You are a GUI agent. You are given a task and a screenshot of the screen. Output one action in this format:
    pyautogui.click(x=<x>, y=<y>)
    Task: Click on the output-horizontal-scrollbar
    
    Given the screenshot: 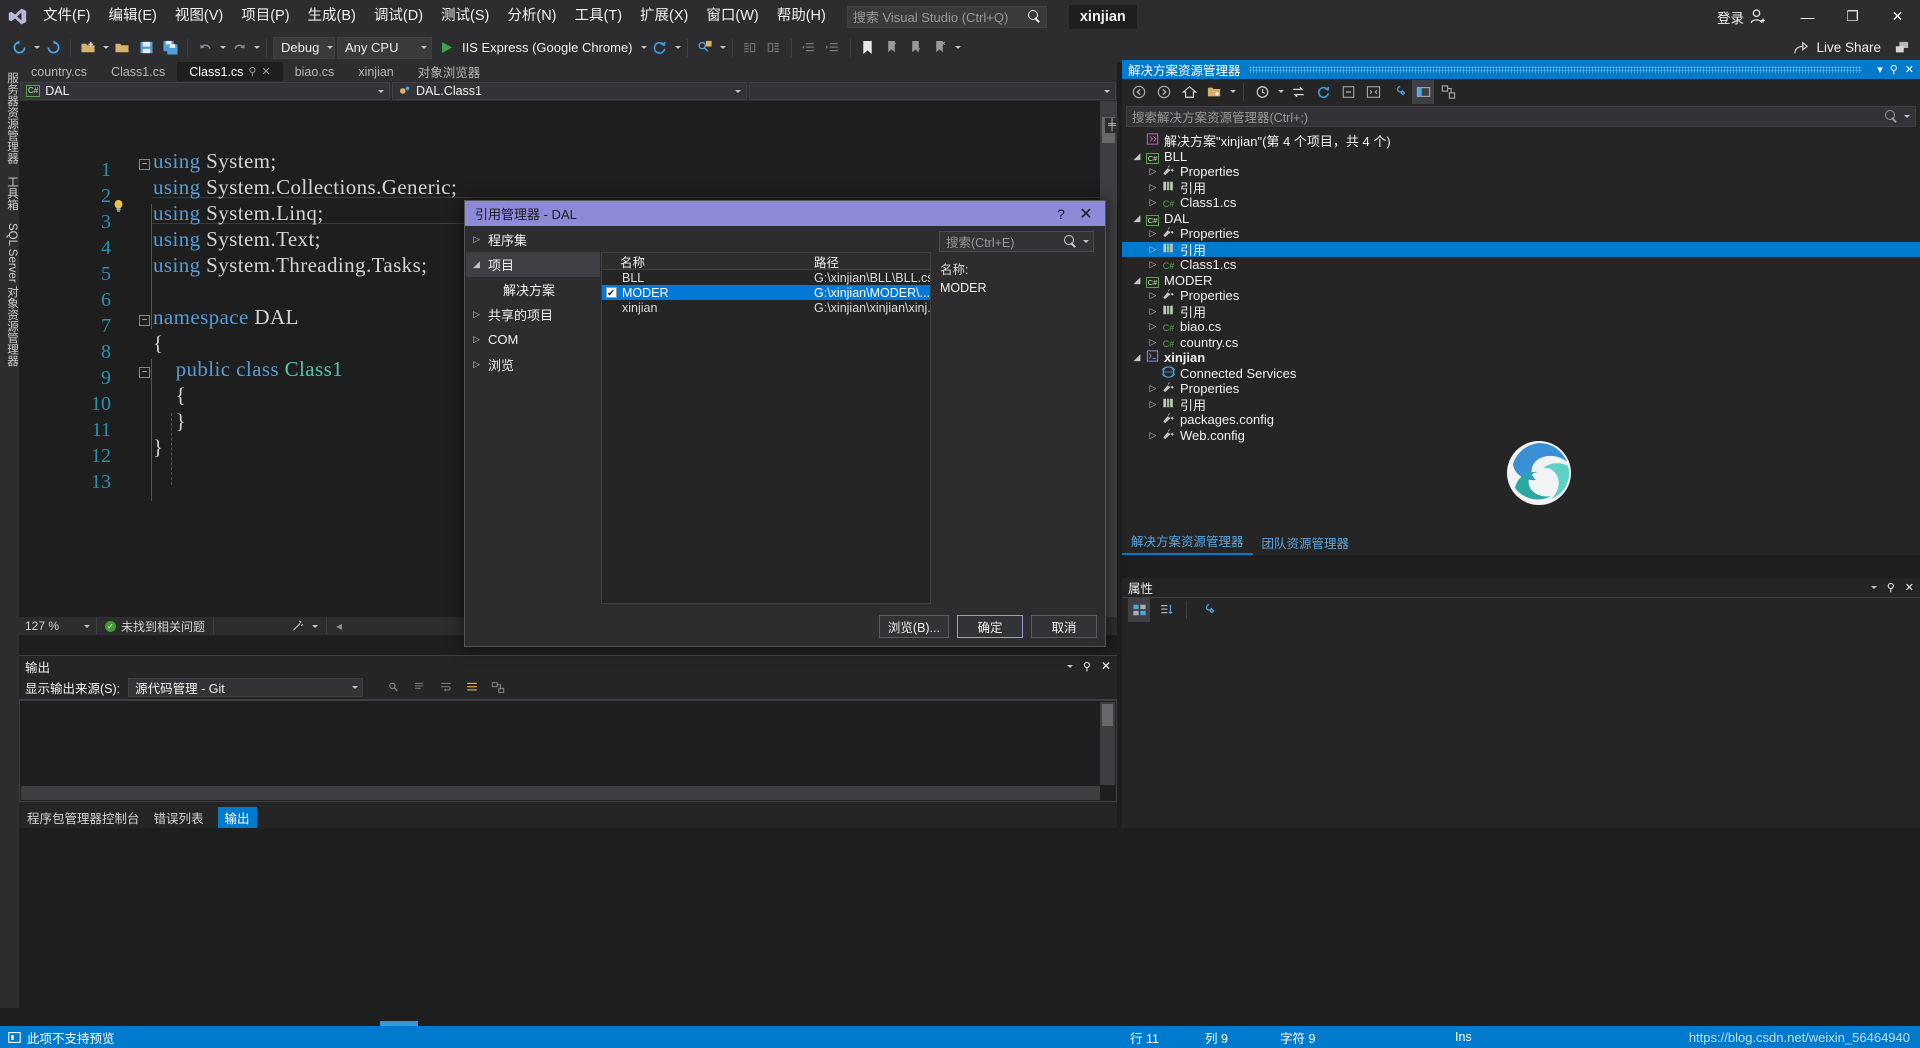 What is the action you would take?
    pyautogui.click(x=560, y=793)
    